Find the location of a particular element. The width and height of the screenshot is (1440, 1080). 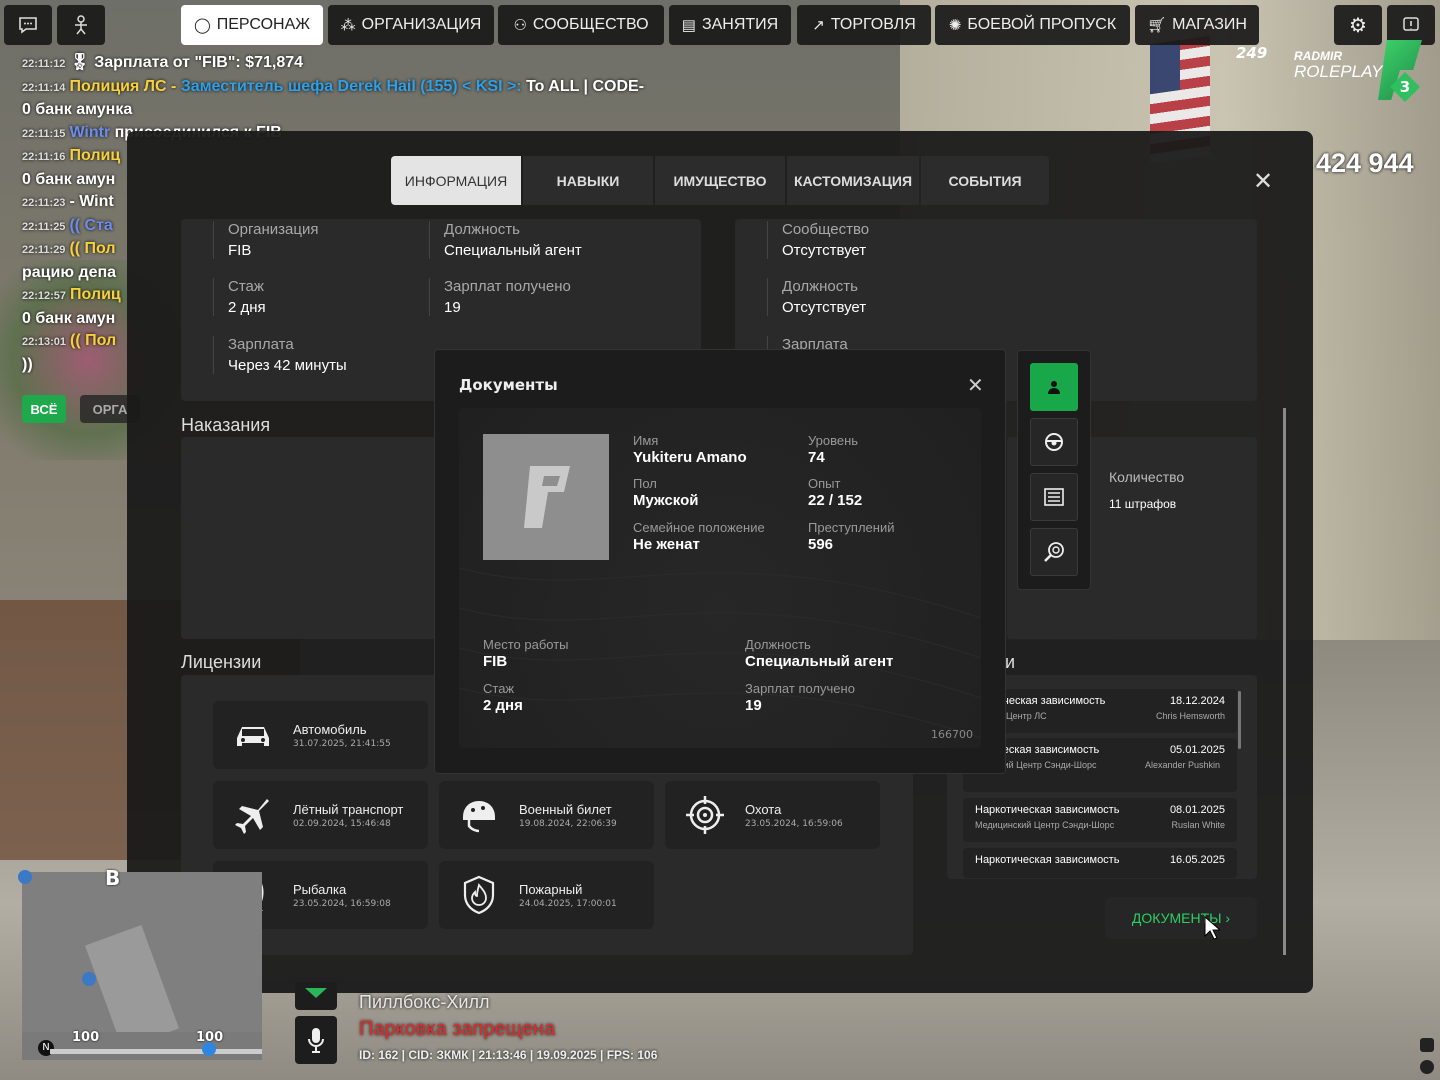

license-name: Пожарный is located at coordinates (551, 889).